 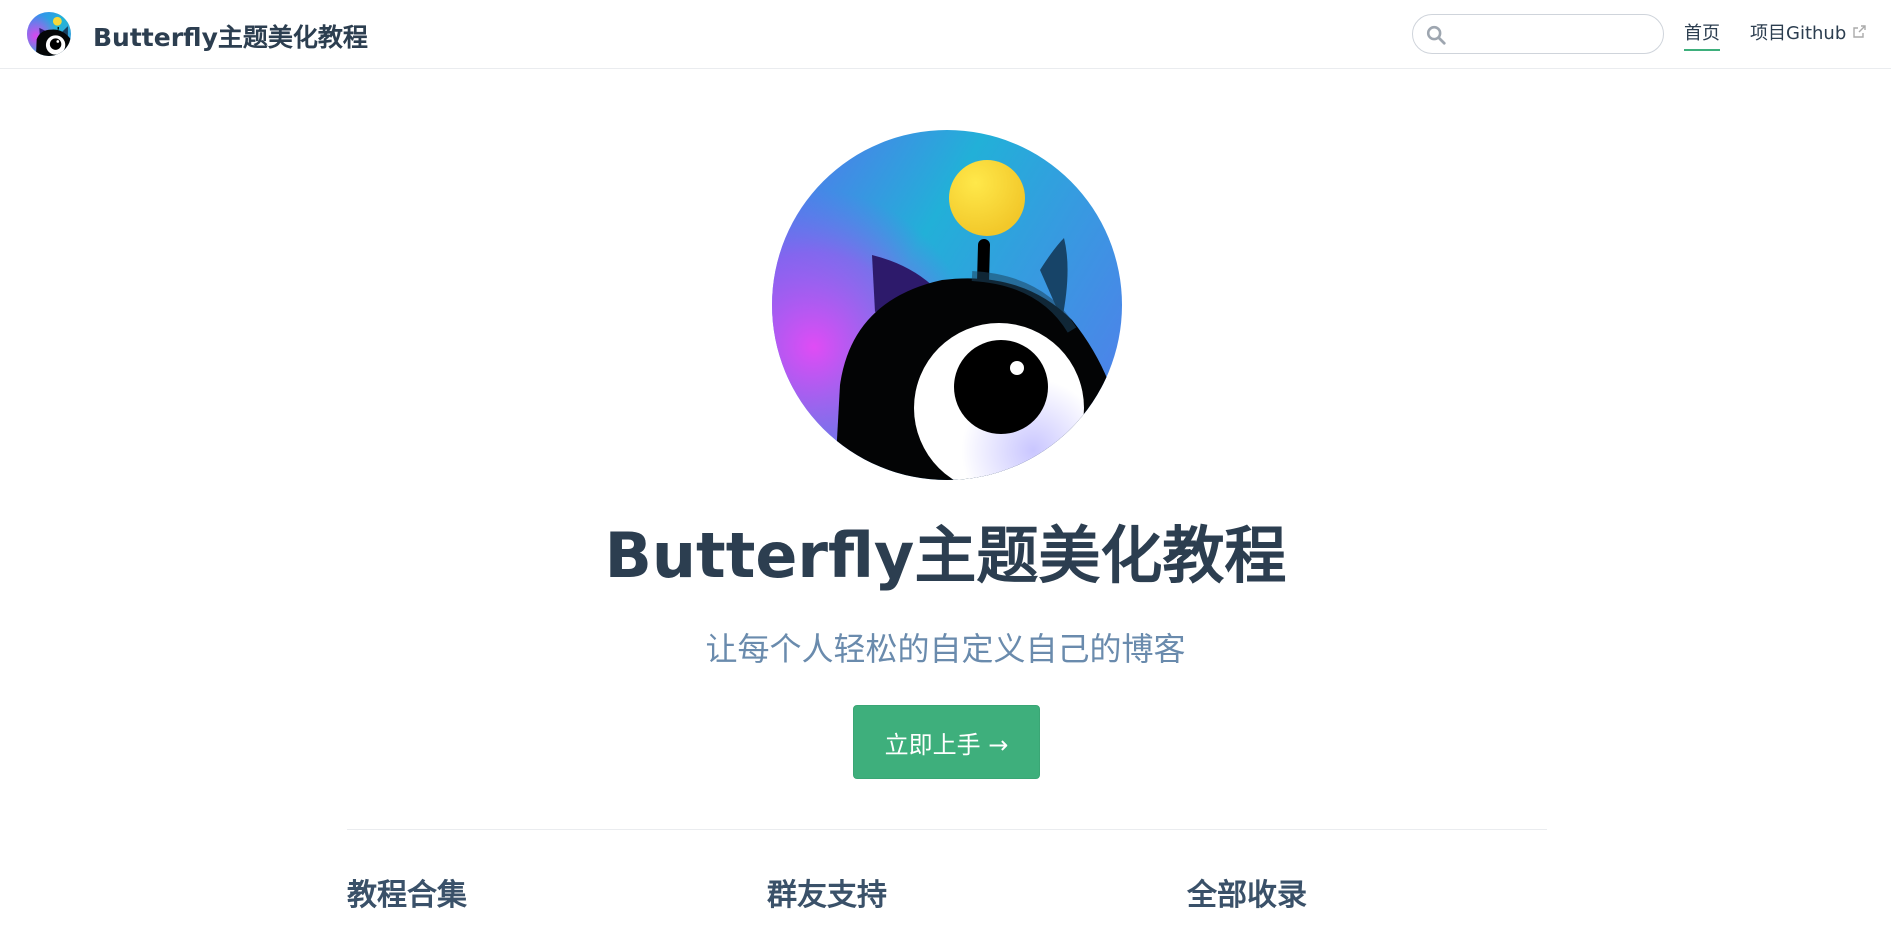 What do you see at coordinates (49, 34) in the screenshot?
I see `site-logo` at bounding box center [49, 34].